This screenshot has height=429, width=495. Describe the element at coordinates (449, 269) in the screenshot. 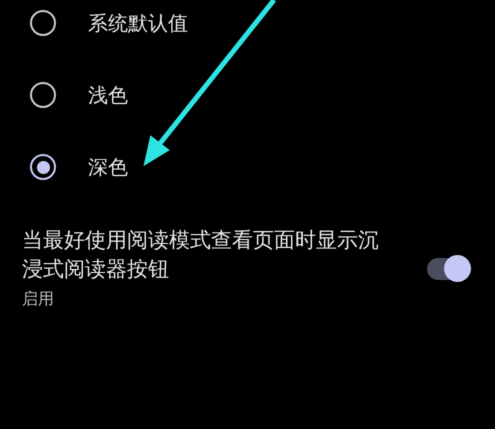

I see `toggle-switch` at that location.